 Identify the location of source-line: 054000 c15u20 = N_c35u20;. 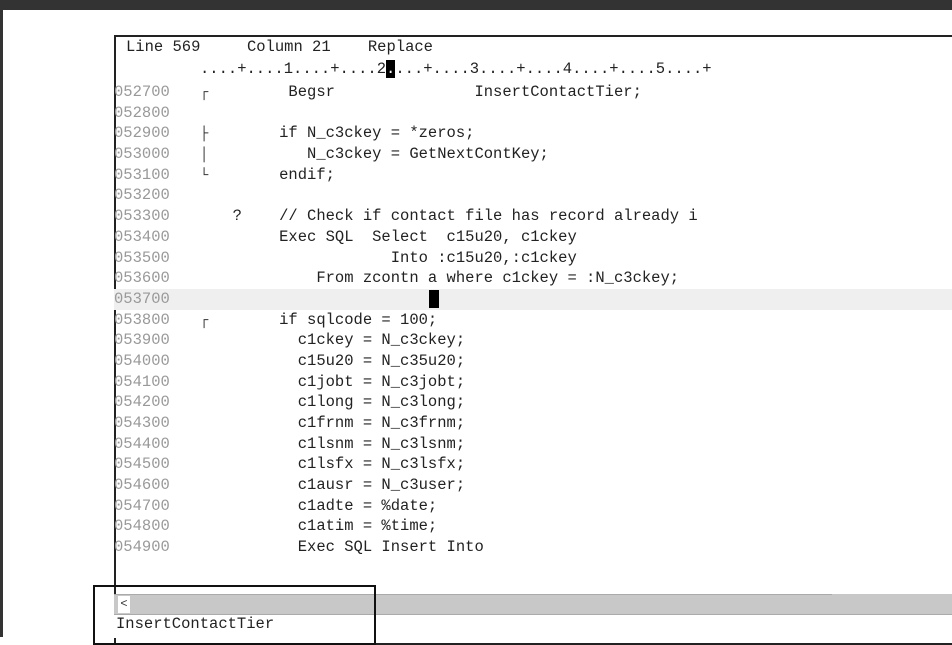
(533, 361).